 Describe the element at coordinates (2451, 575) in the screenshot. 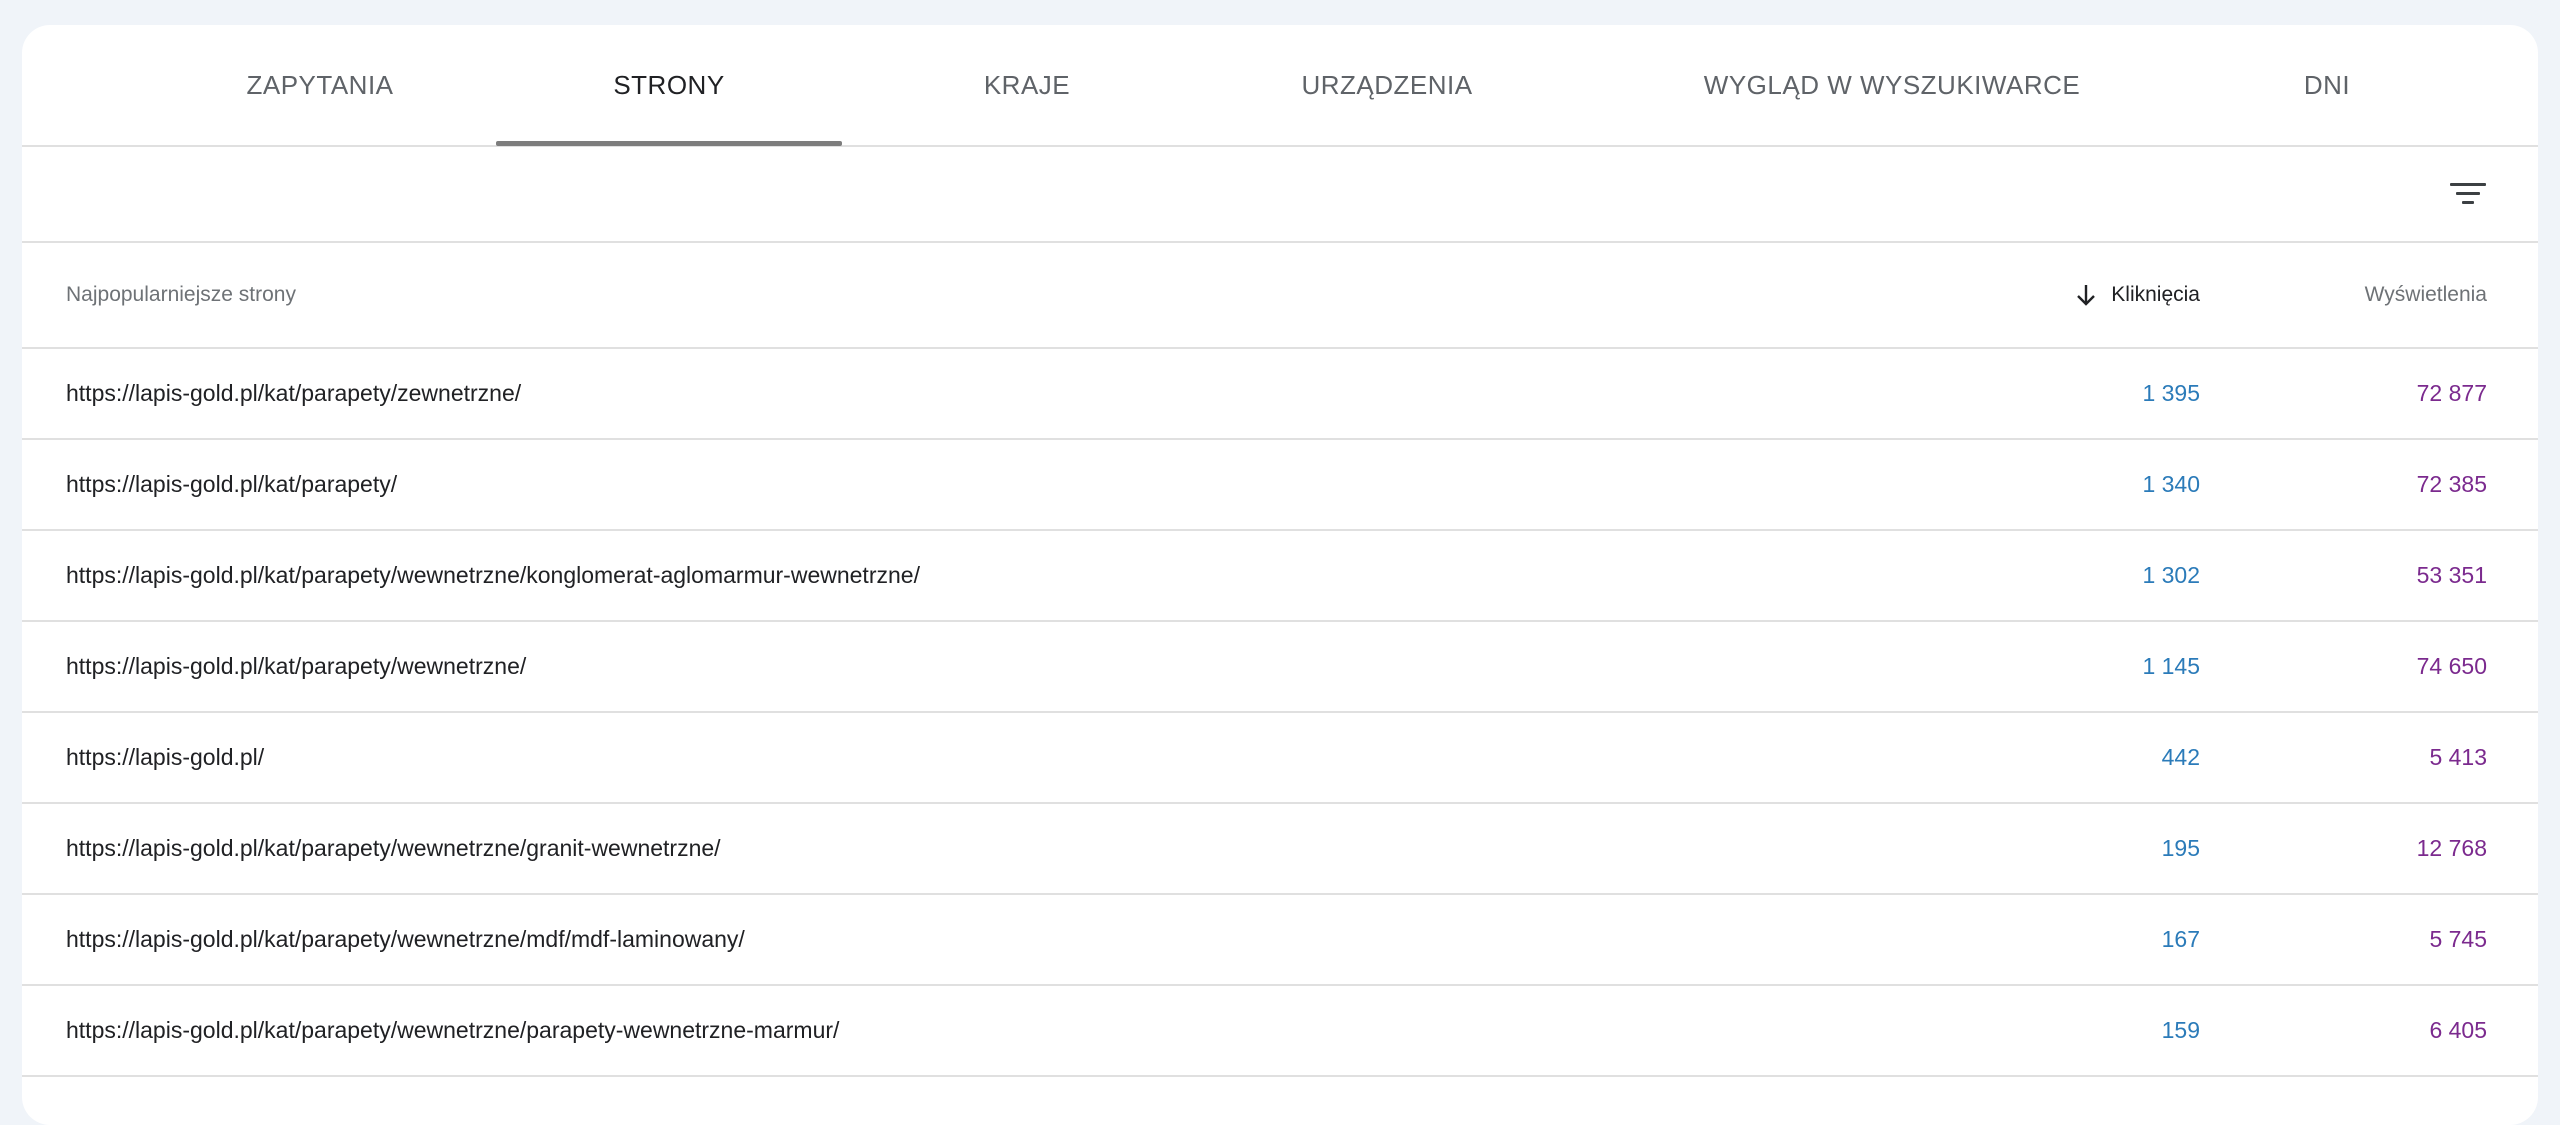

I see `impressions-value: 53 351` at that location.